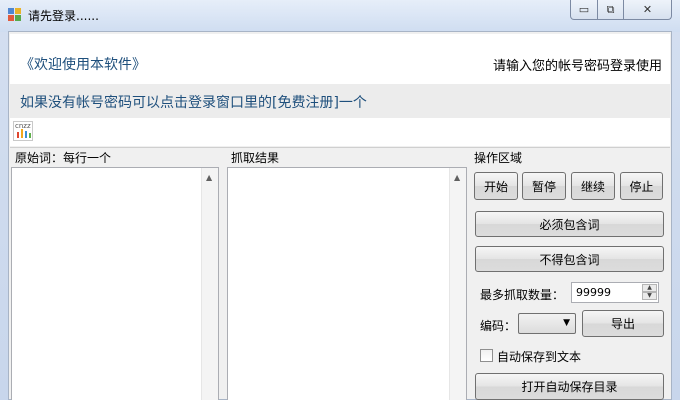 The image size is (680, 400). What do you see at coordinates (340, 147) in the screenshot?
I see `header-divider` at bounding box center [340, 147].